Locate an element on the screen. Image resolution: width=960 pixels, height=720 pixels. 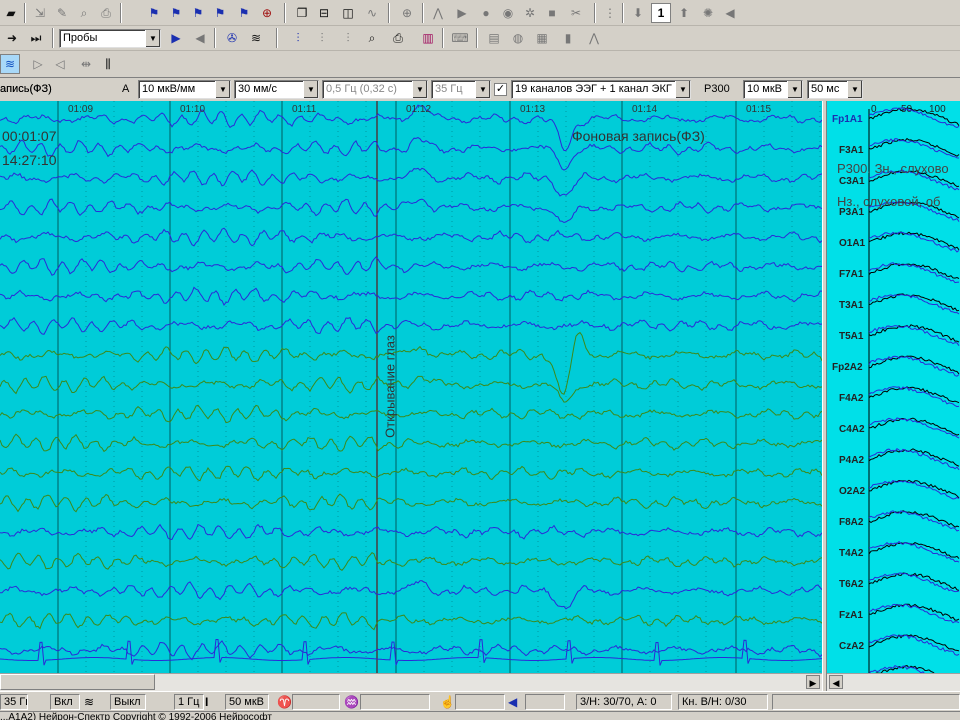
channels-value: 19 каналов ЭЭГ + 1 канал ЭКГ is located at coordinates (593, 89).